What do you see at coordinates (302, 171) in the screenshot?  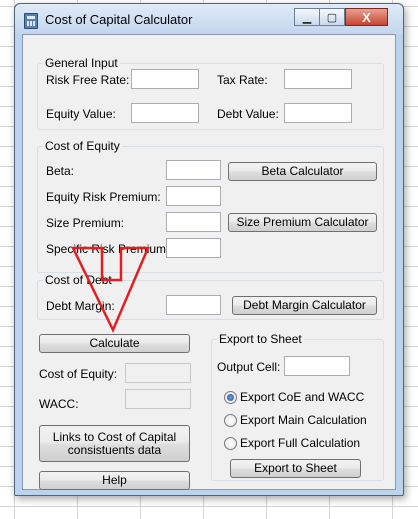 I see `beta-calculator-button: Beta Calculator` at bounding box center [302, 171].